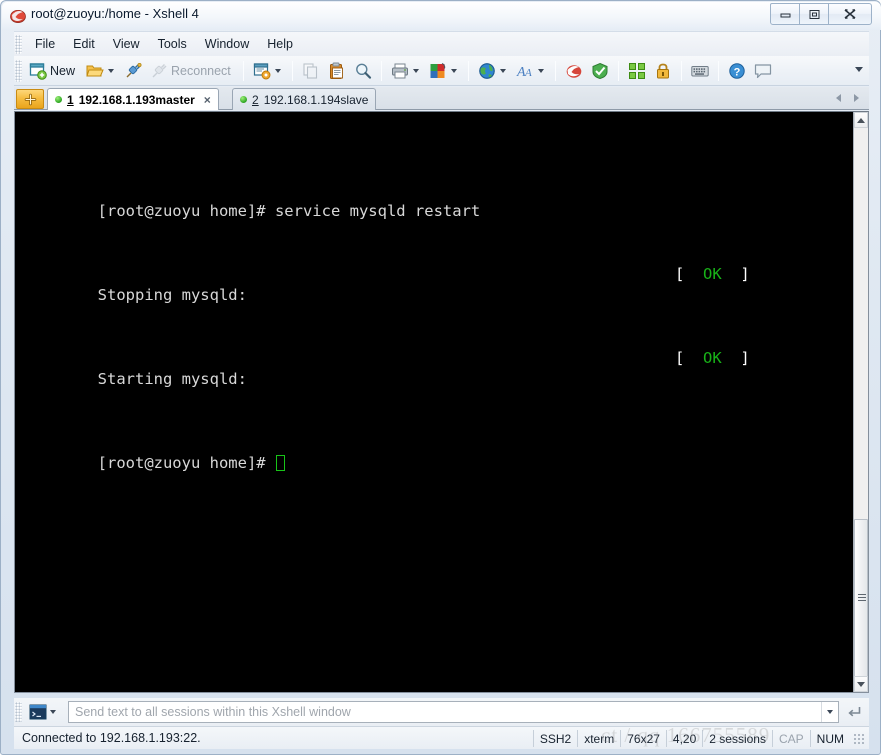 The width and height of the screenshot is (881, 756). I want to click on xftp-button, so click(574, 71).